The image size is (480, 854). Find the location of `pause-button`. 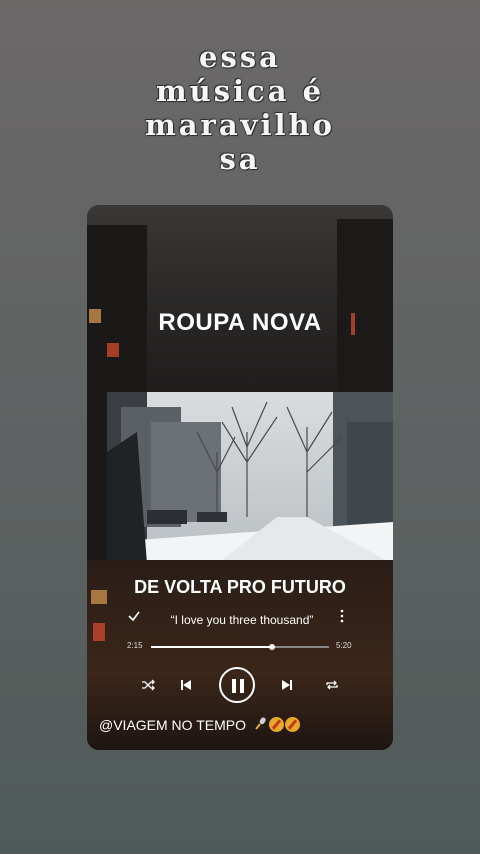

pause-button is located at coordinates (237, 685).